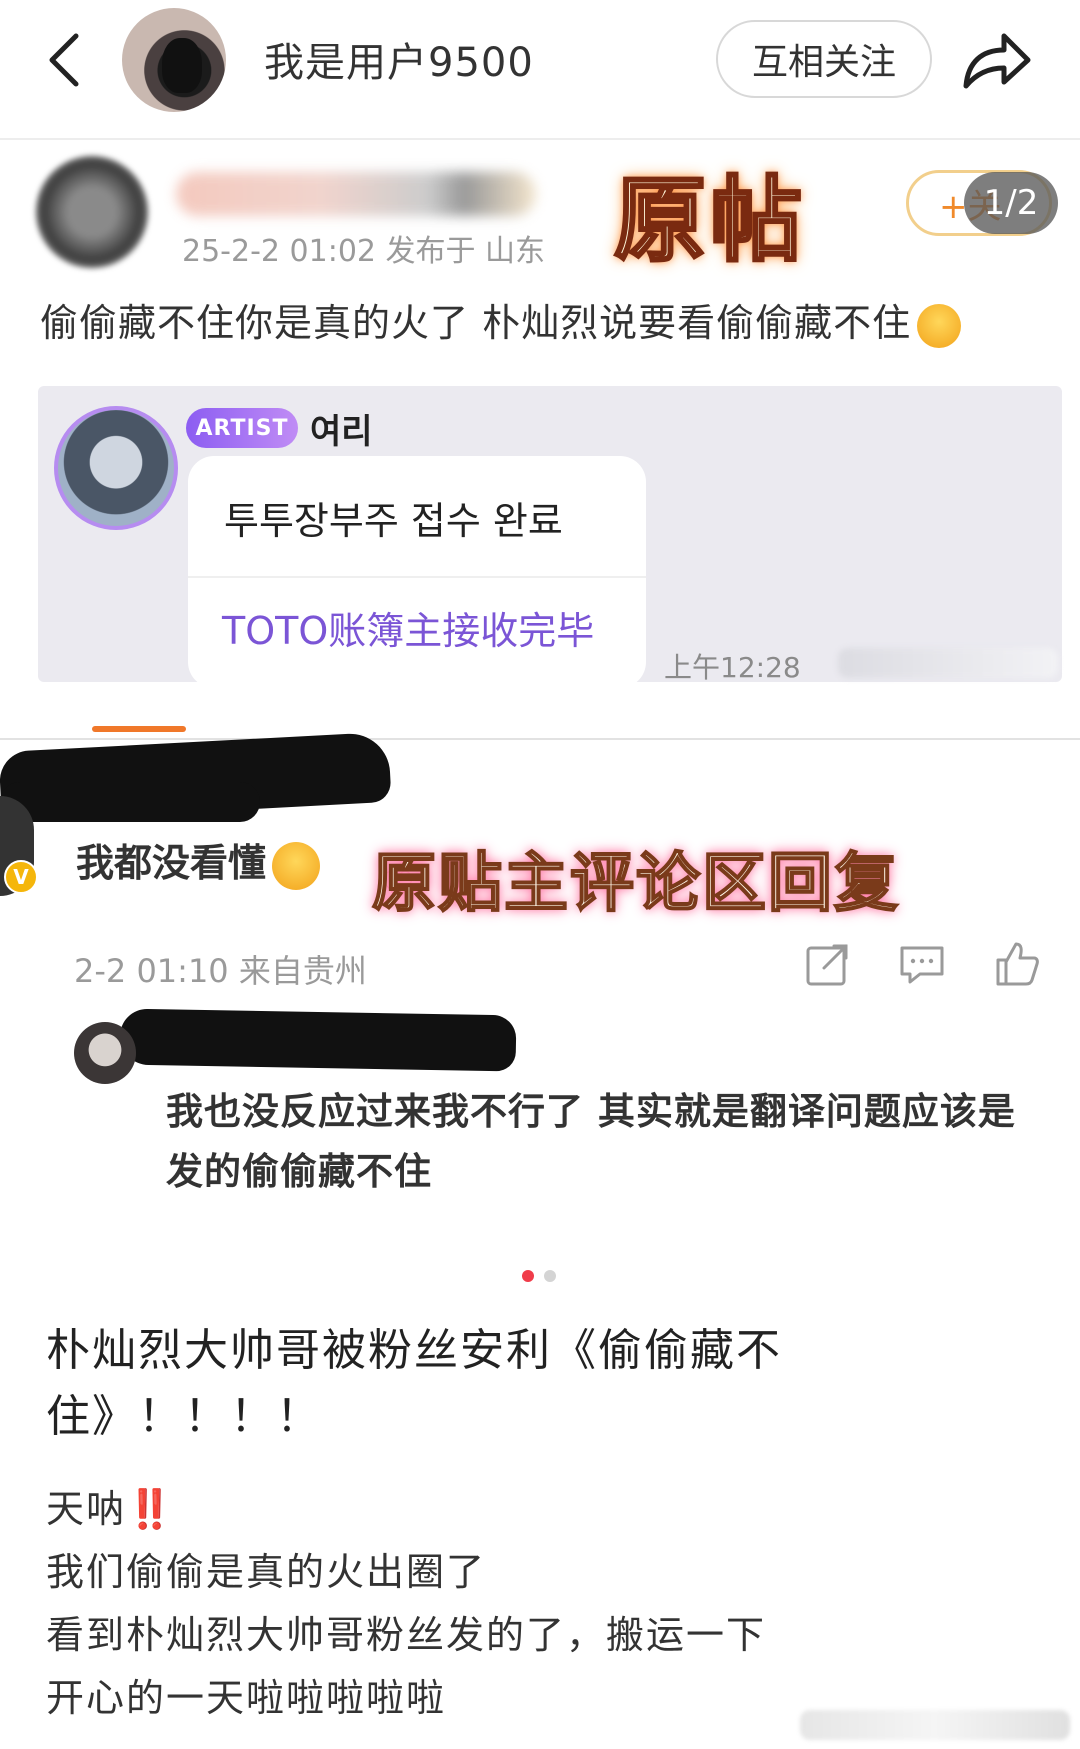 This screenshot has height=1749, width=1080. What do you see at coordinates (105, 1053) in the screenshot?
I see `reply-avatar` at bounding box center [105, 1053].